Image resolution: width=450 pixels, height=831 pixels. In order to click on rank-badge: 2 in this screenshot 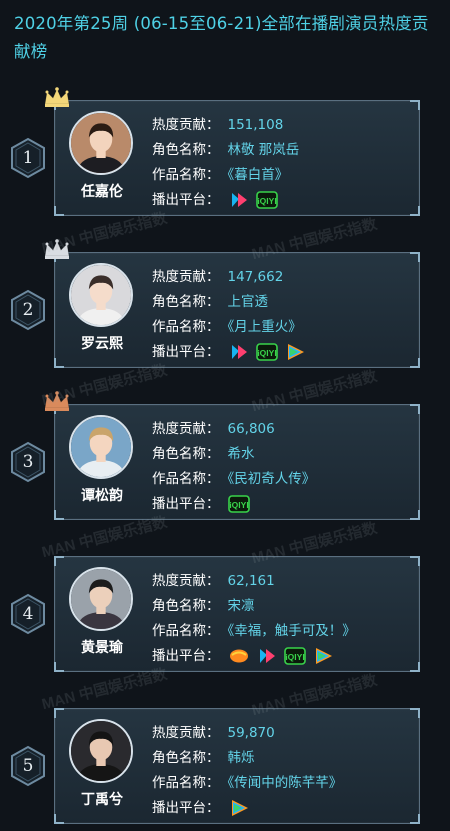, I will do `click(28, 310)`.